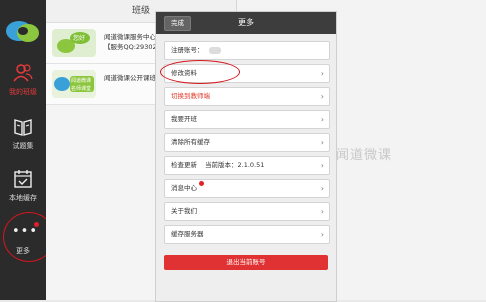  What do you see at coordinates (190, 96) in the screenshot?
I see `menu-item-label: 切换到教师端` at bounding box center [190, 96].